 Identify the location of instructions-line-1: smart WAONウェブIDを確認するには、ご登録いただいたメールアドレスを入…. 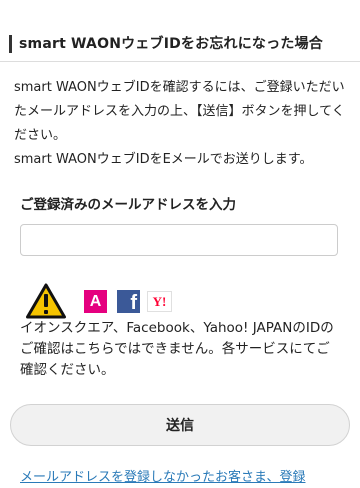
(179, 111).